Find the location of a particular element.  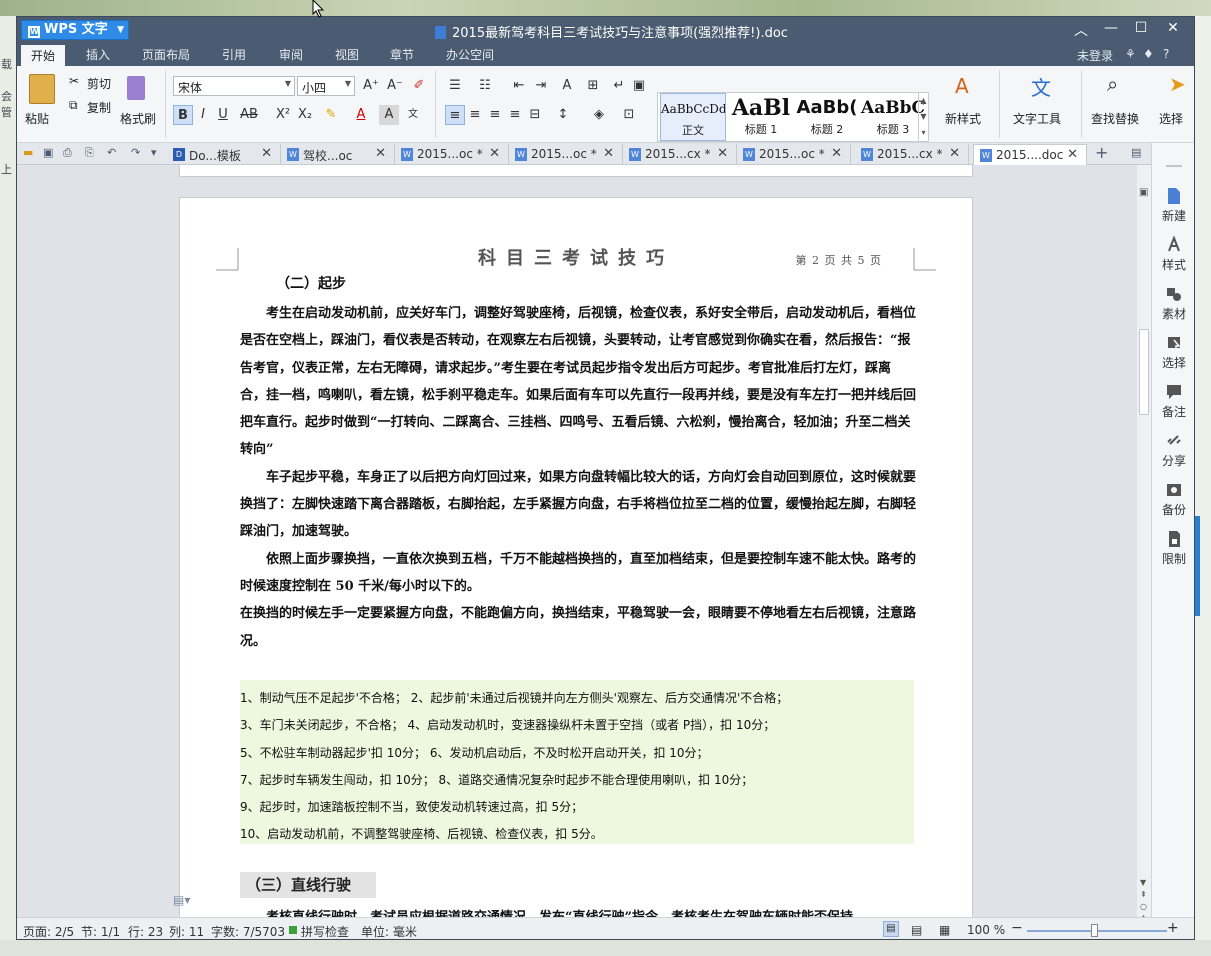

italic-button: I is located at coordinates (203, 115).